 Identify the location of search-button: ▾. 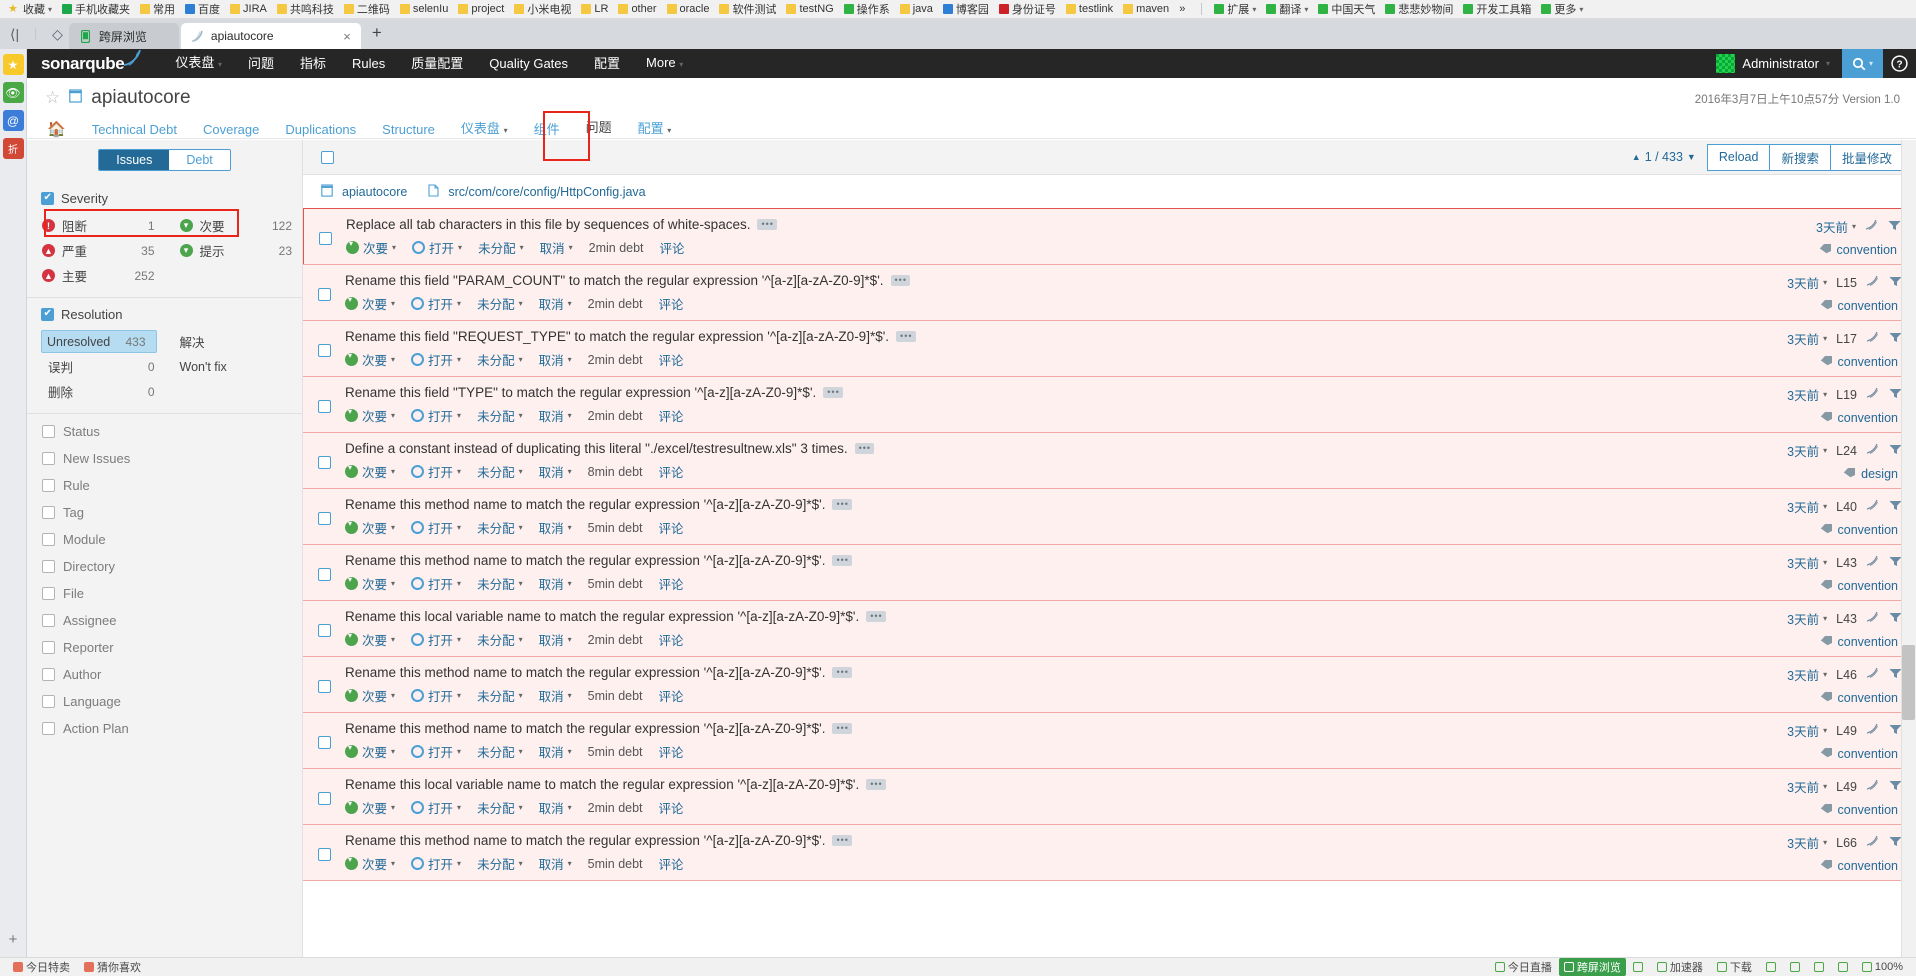
(1862, 63).